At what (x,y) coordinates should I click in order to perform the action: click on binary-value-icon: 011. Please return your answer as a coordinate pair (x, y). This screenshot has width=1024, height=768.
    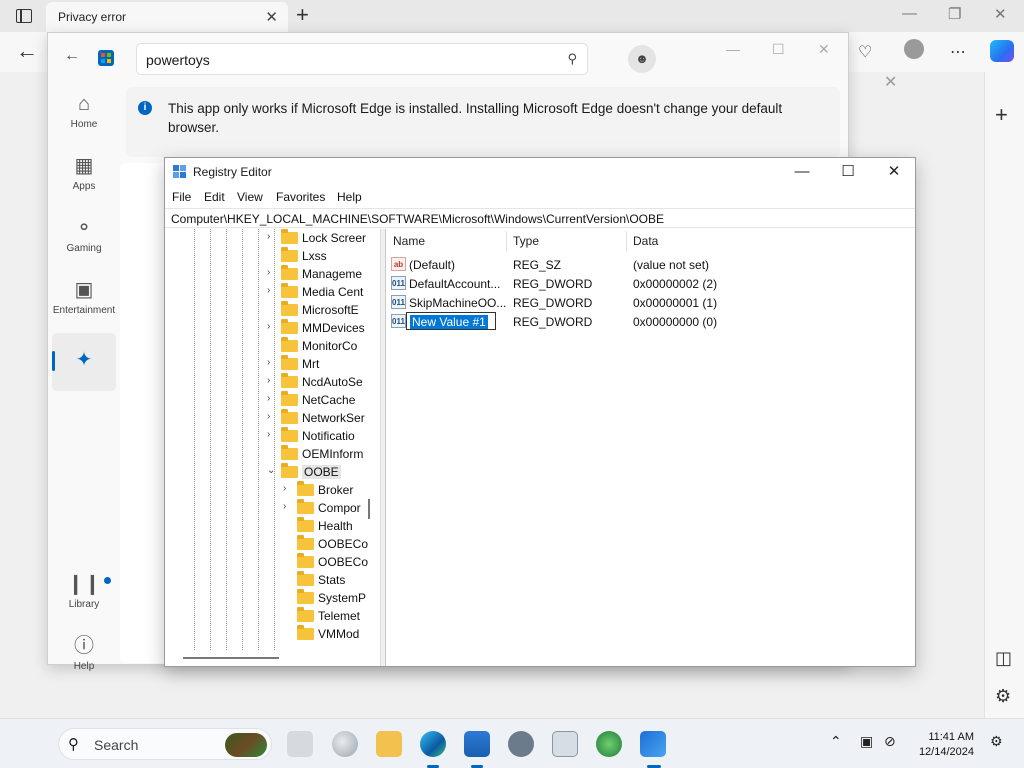
    Looking at the image, I should click on (398, 321).